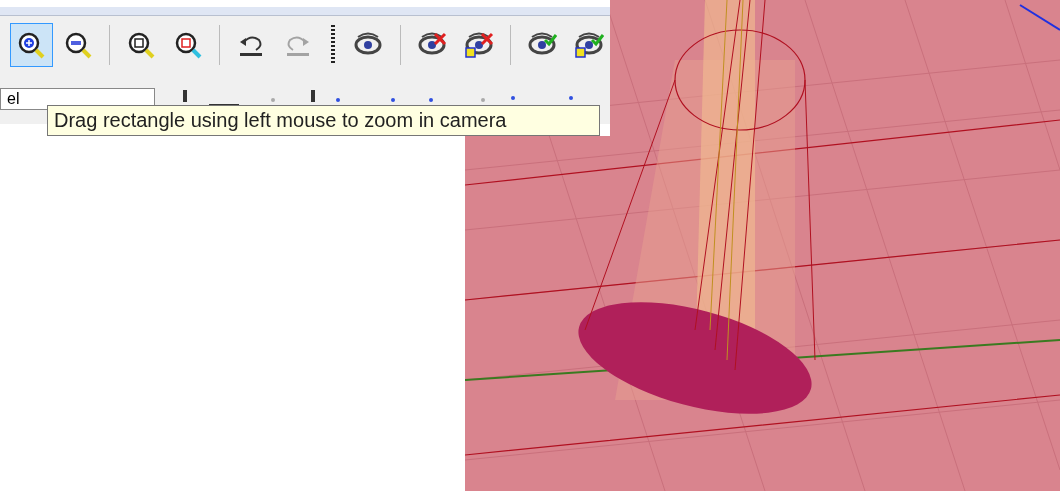 This screenshot has width=1060, height=491. What do you see at coordinates (323, 120) in the screenshot?
I see `tooltip: Drag rectangle using left mouse to zoom in camera` at bounding box center [323, 120].